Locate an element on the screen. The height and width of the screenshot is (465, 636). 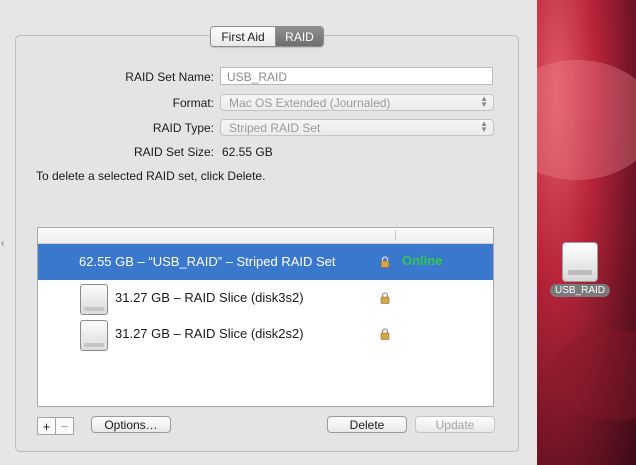
status-online: Online is located at coordinates (422, 260).